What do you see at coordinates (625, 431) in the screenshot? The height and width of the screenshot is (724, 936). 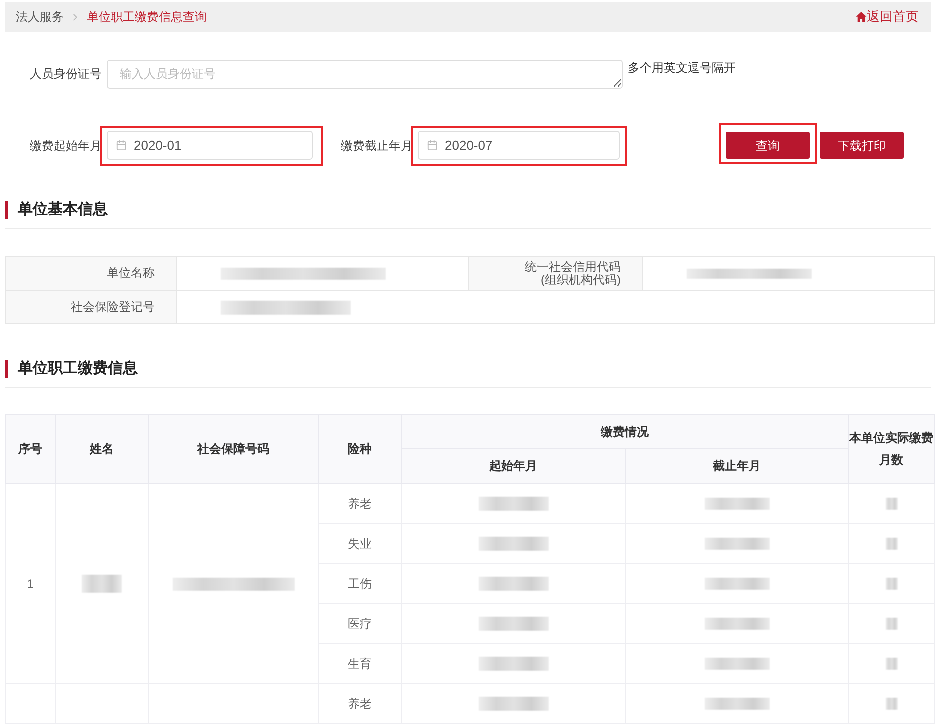 I see `column-header: 缴费情况` at bounding box center [625, 431].